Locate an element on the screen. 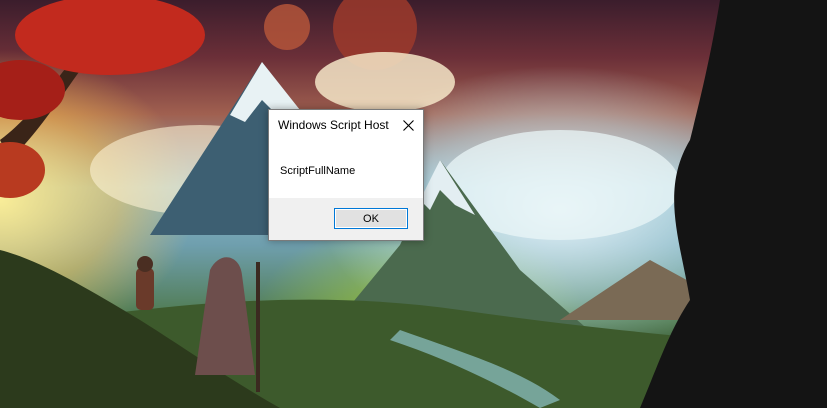  planet-small is located at coordinates (287, 27).